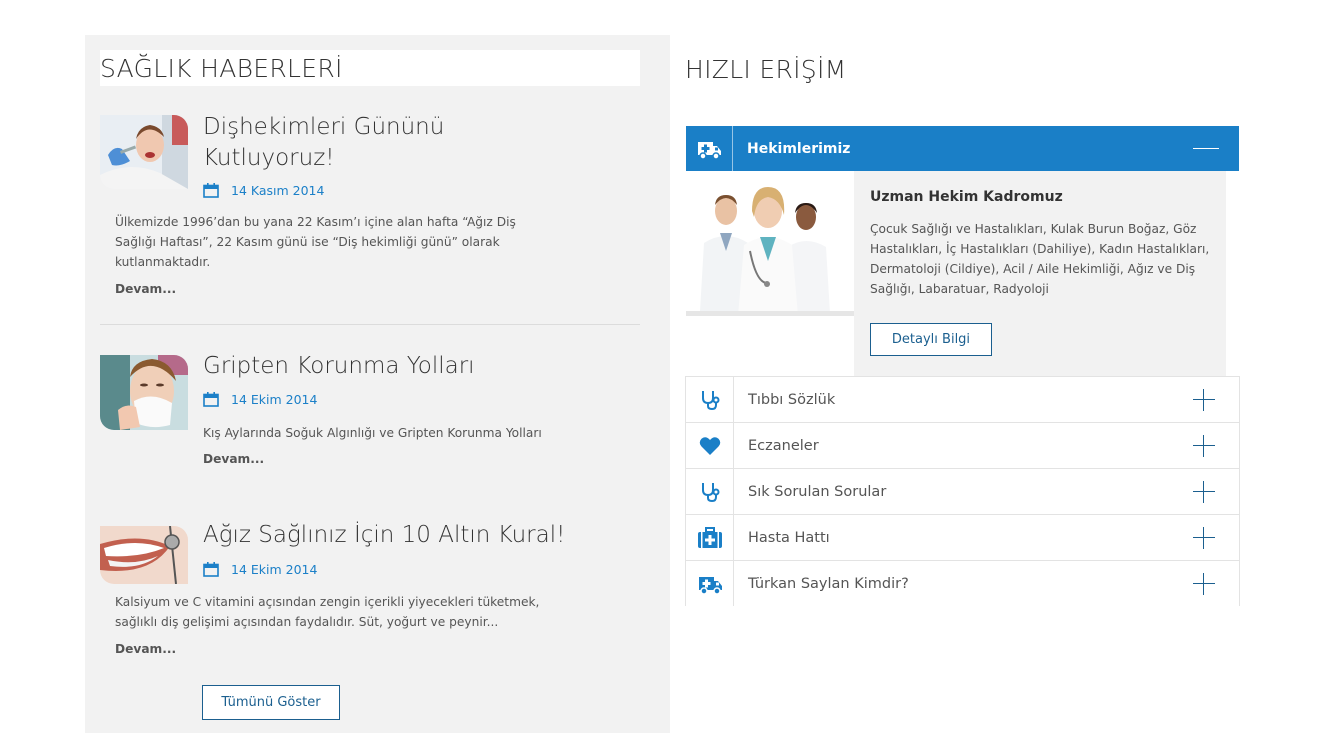  Describe the element at coordinates (770, 243) in the screenshot. I see `doctors-image` at that location.